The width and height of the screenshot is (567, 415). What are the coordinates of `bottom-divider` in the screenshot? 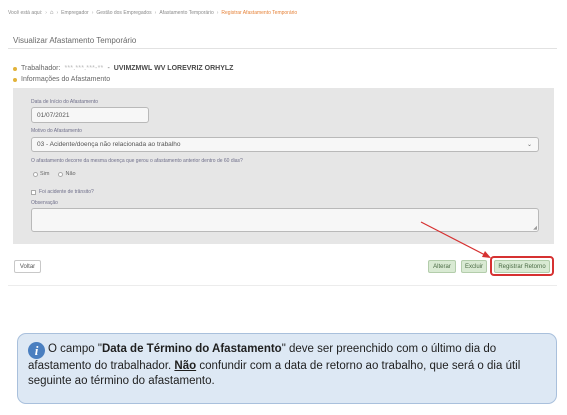 It's located at (282, 285).